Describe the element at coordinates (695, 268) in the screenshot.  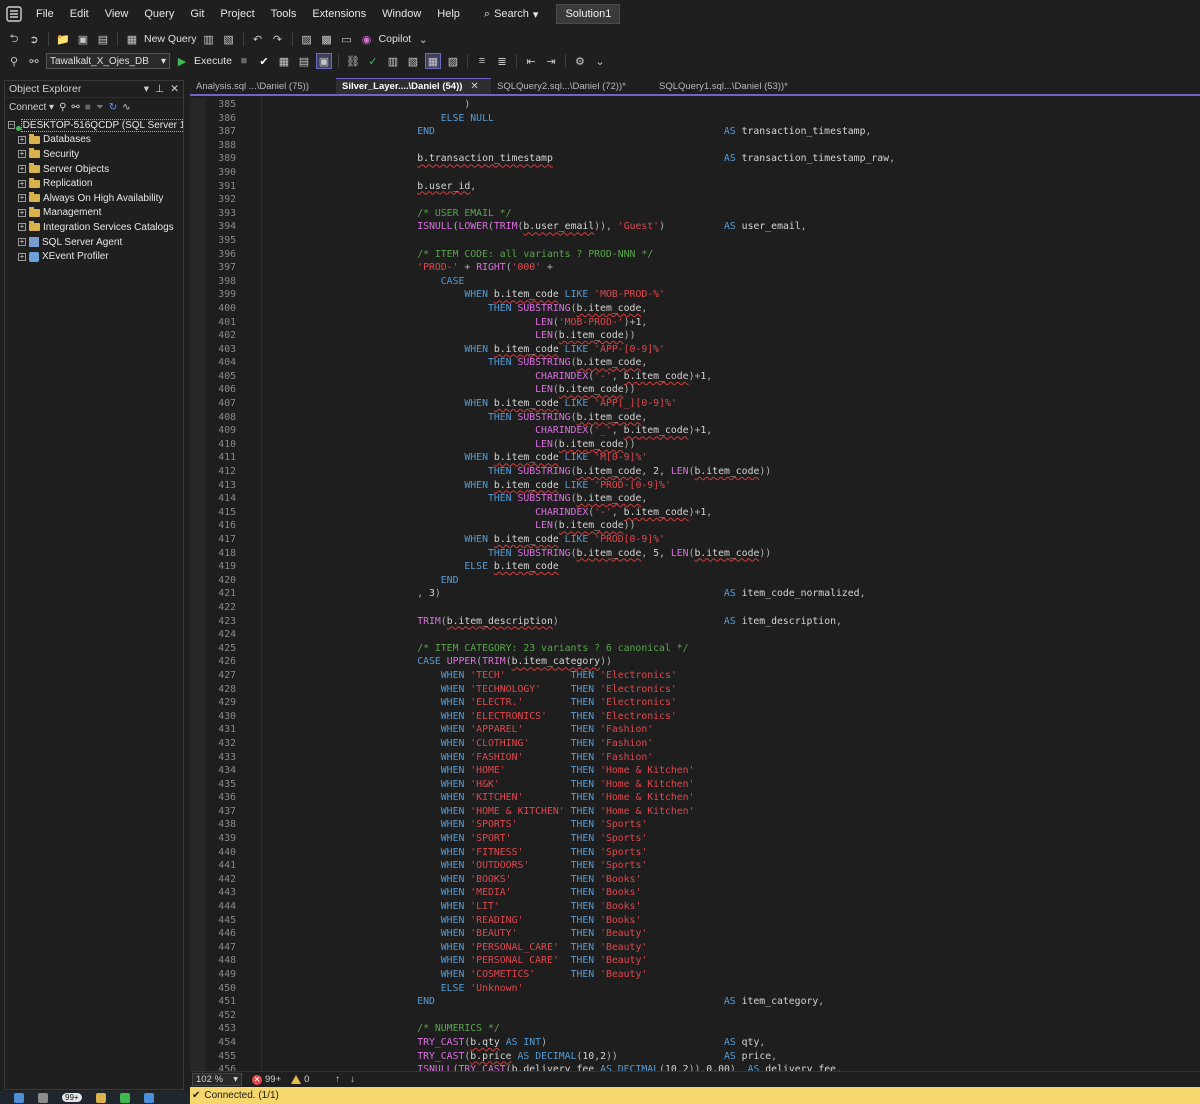
I see `code-line: 397 'PROD-' + RIGHT('000' +` at that location.